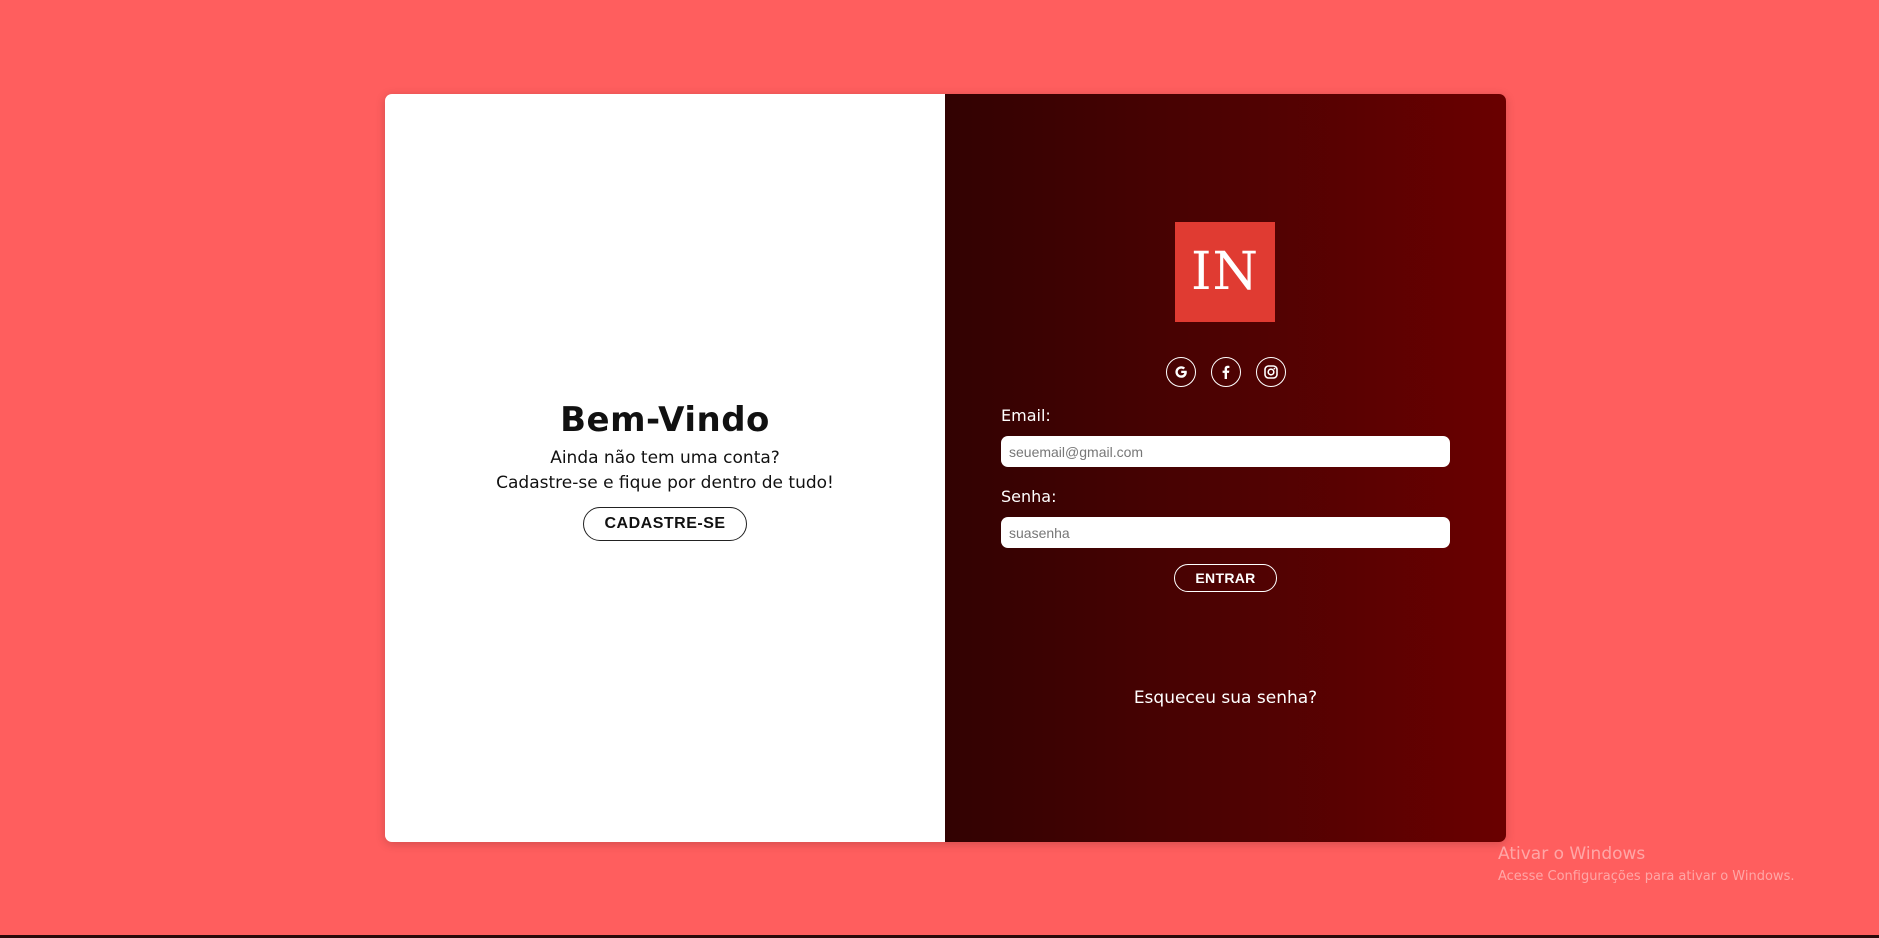 Image resolution: width=1879 pixels, height=938 pixels. I want to click on enter-button: ENTRAR, so click(1225, 578).